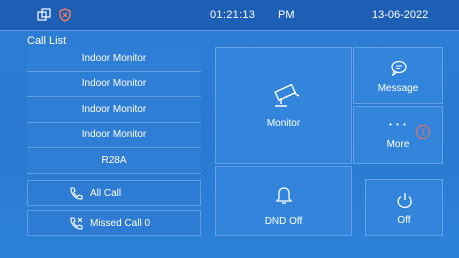 The height and width of the screenshot is (258, 459). I want to click on off-tile: Off, so click(404, 207).